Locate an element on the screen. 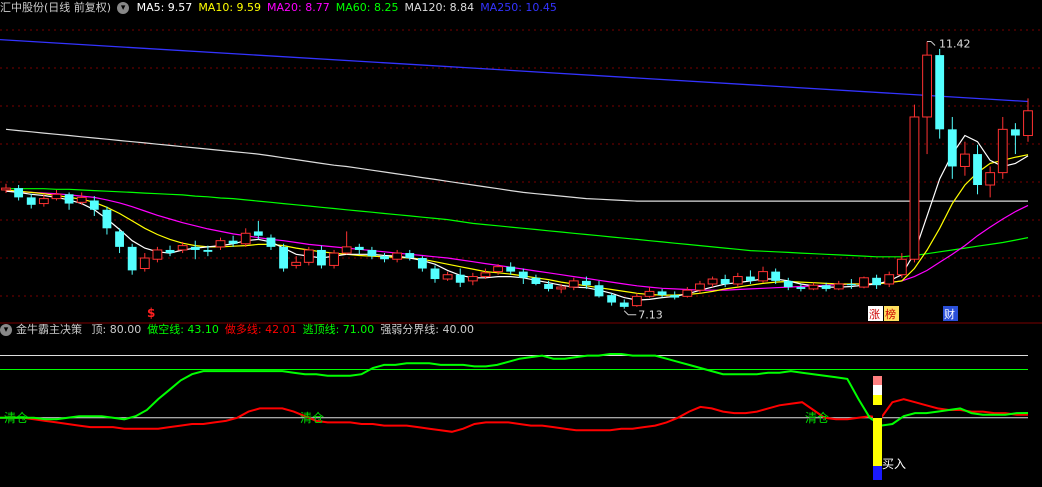 Image resolution: width=1042 pixels, height=487 pixels. cai-marker: 财 is located at coordinates (949, 314).